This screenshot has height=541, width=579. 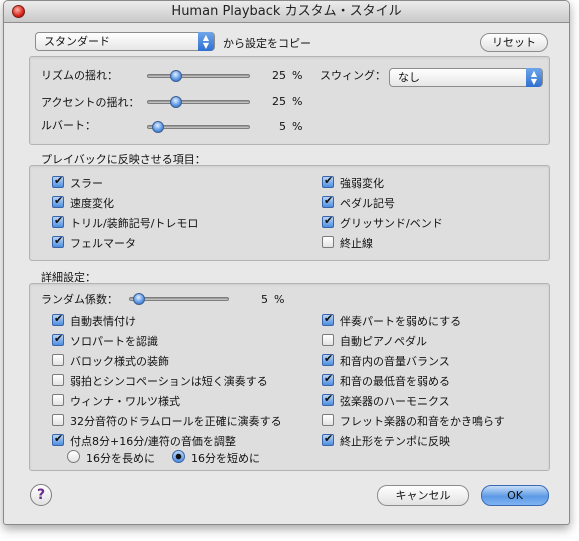 I want to click on copy-label: から設定をコピー, so click(x=267, y=43).